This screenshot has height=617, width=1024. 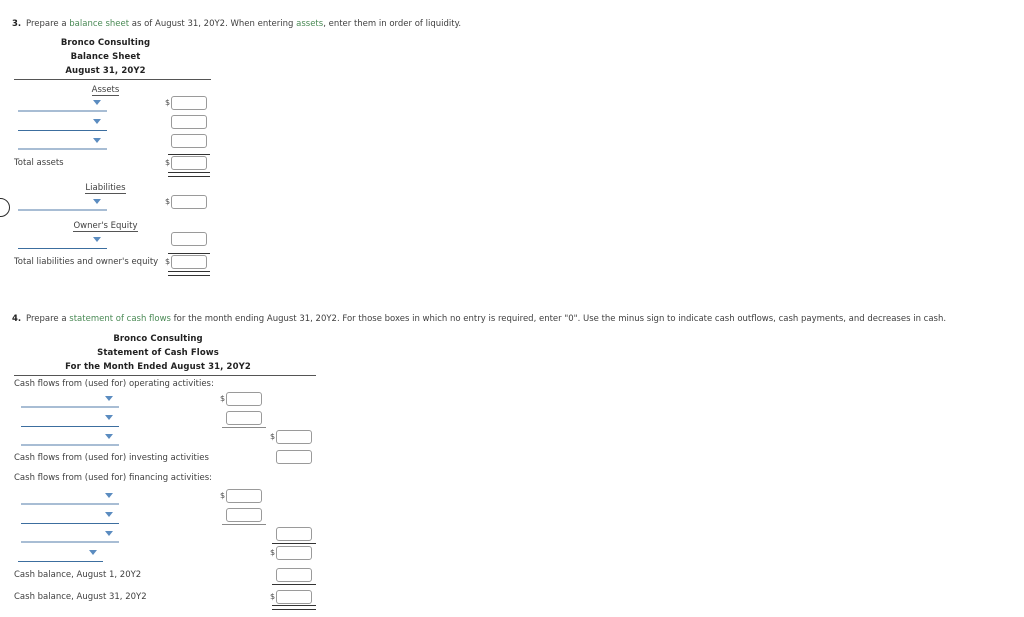 What do you see at coordinates (170, 498) in the screenshot?
I see `financing-row-1: $` at bounding box center [170, 498].